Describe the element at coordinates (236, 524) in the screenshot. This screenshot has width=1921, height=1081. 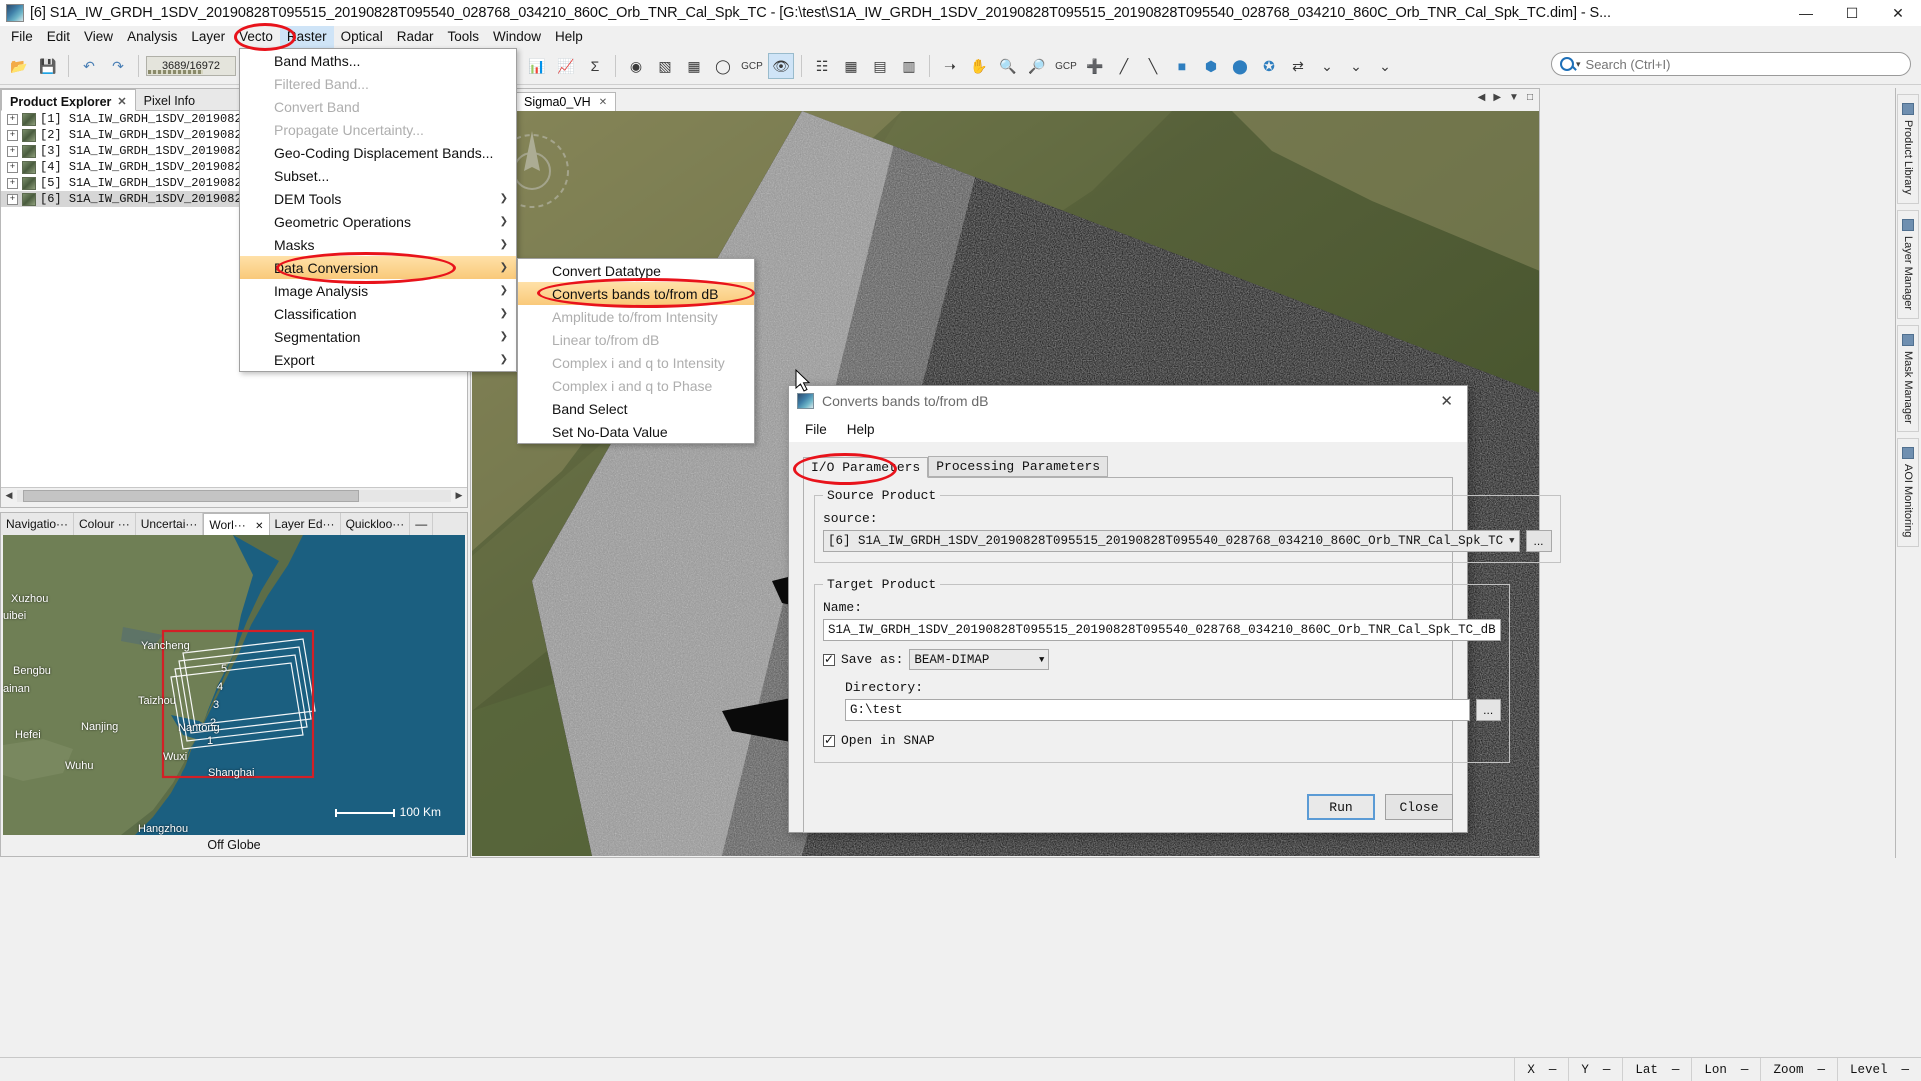
I see `tab-world-map: Worl··· ✕` at that location.